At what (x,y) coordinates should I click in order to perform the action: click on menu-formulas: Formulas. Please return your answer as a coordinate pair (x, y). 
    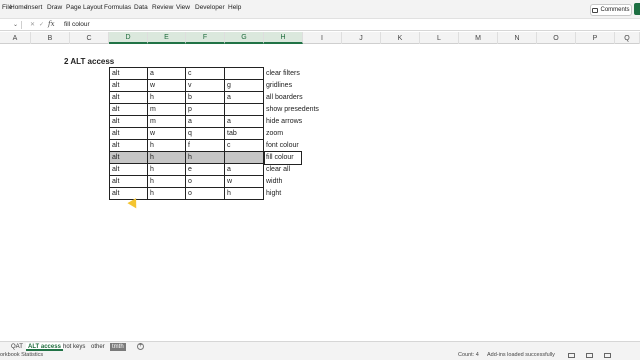
    Looking at the image, I should click on (117, 7).